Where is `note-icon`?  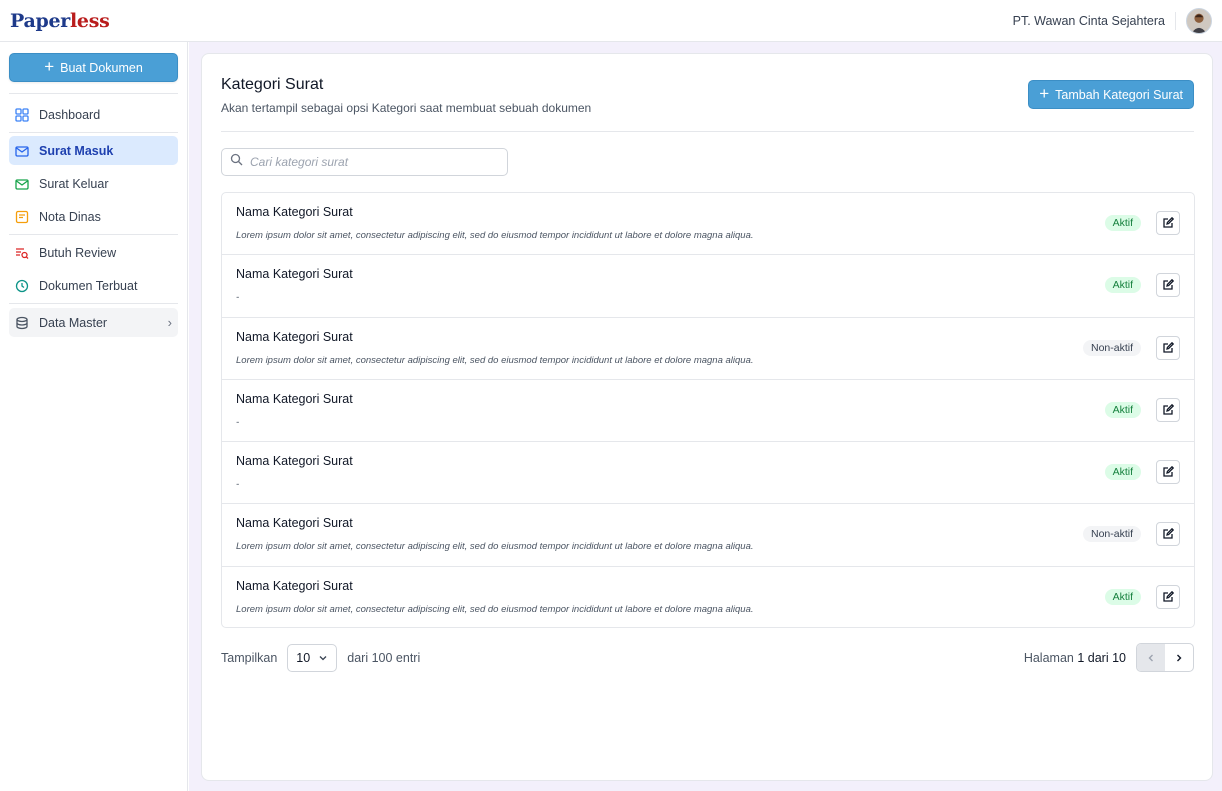
note-icon is located at coordinates (22, 217).